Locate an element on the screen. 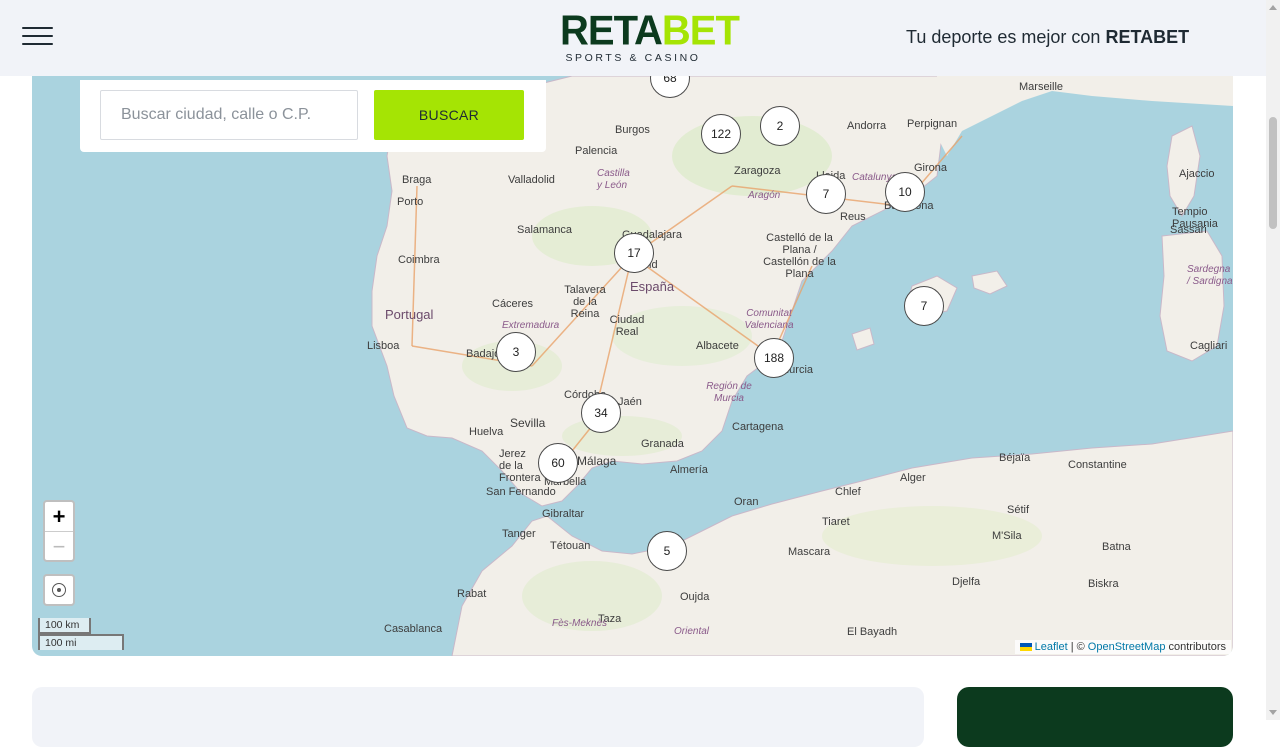 This screenshot has width=1280, height=747. scroll-up-icon is located at coordinates (1273, 7).